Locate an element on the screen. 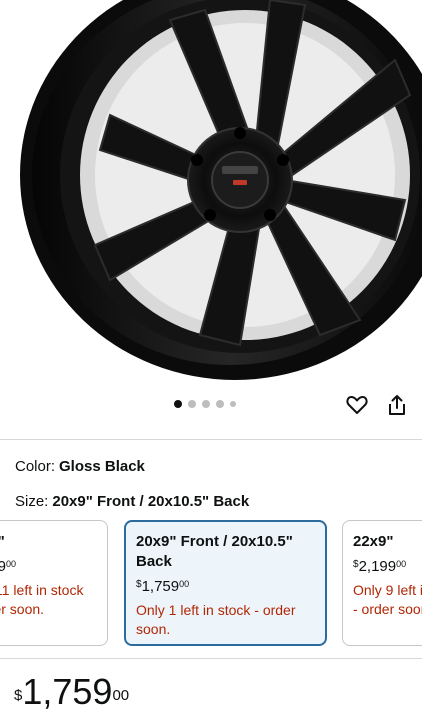  price-currency: $ is located at coordinates (18, 695).